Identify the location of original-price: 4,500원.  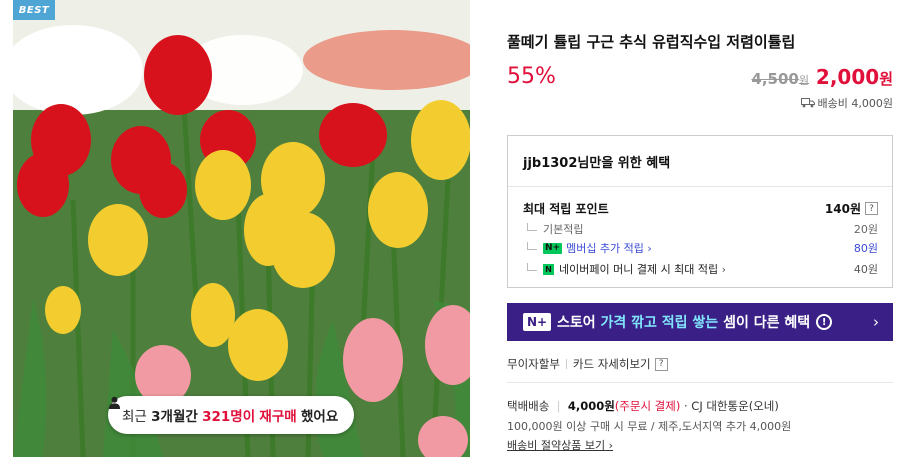
(780, 79).